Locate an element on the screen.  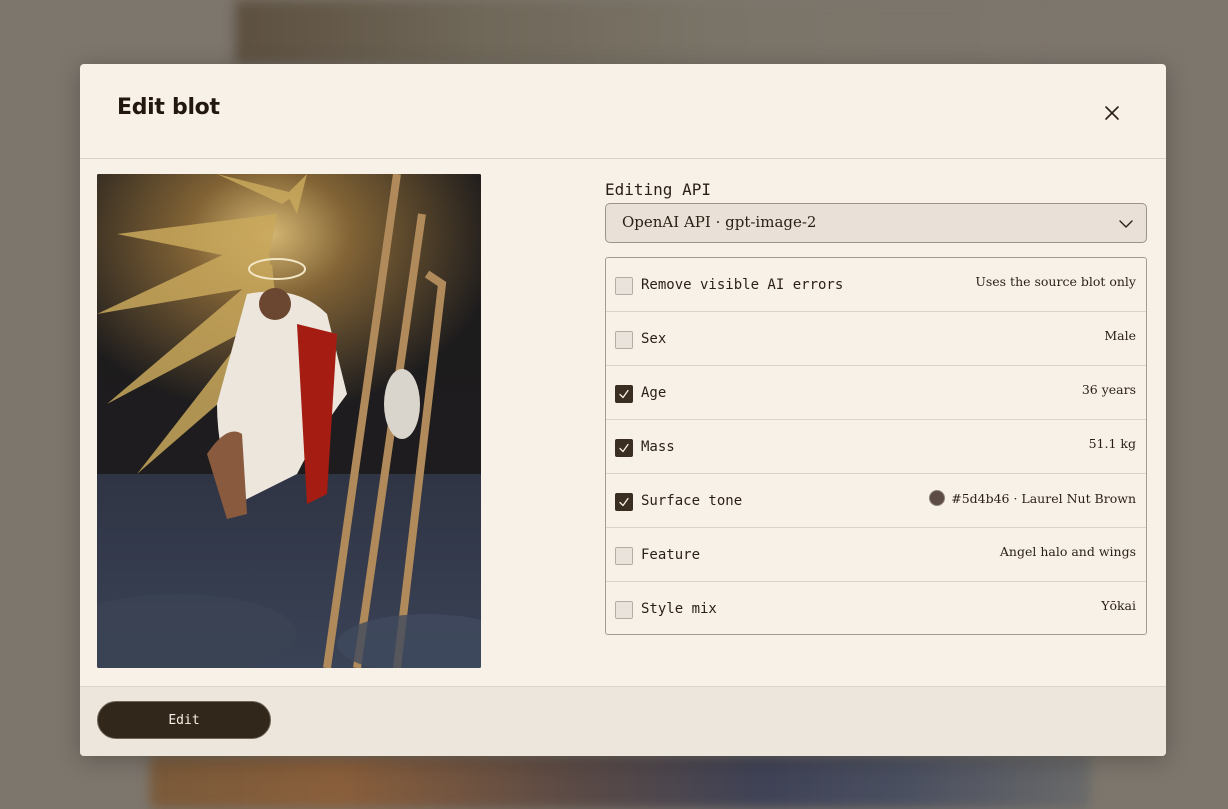
editing-api-select: OpenAI API · gpt-image-2 is located at coordinates (876, 223).